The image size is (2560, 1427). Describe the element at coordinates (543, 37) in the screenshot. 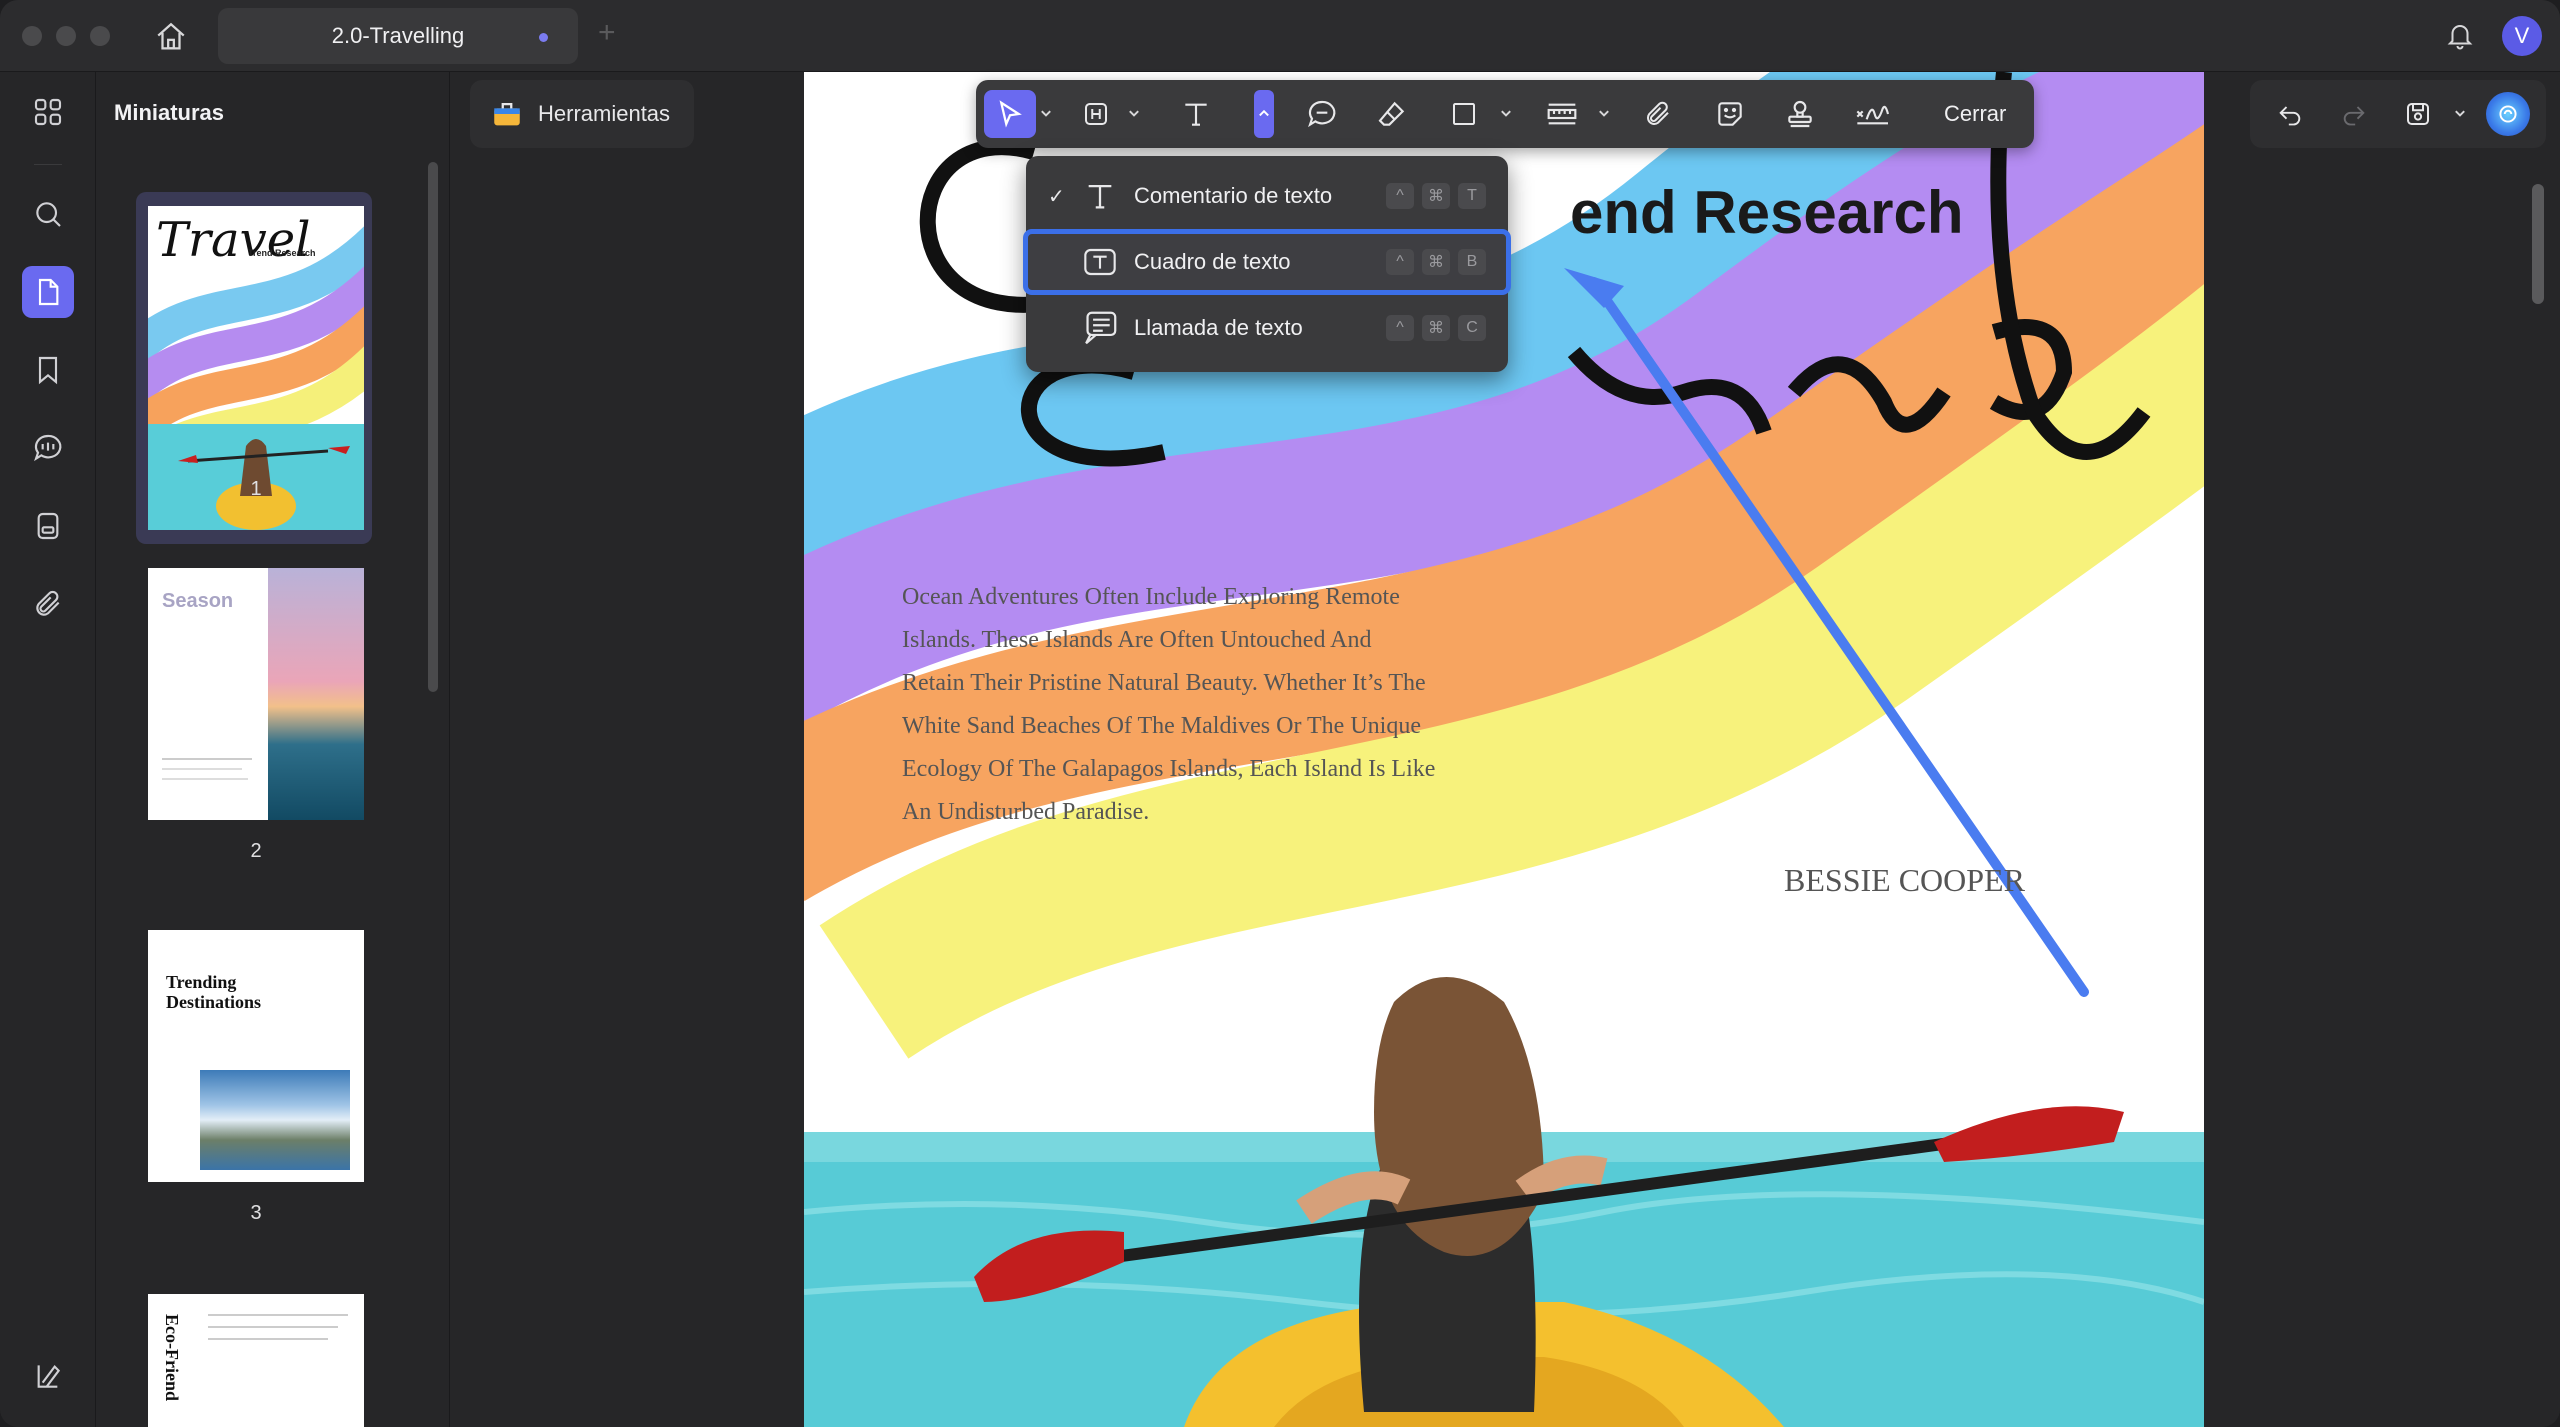

I see `unsaved-indicator` at that location.